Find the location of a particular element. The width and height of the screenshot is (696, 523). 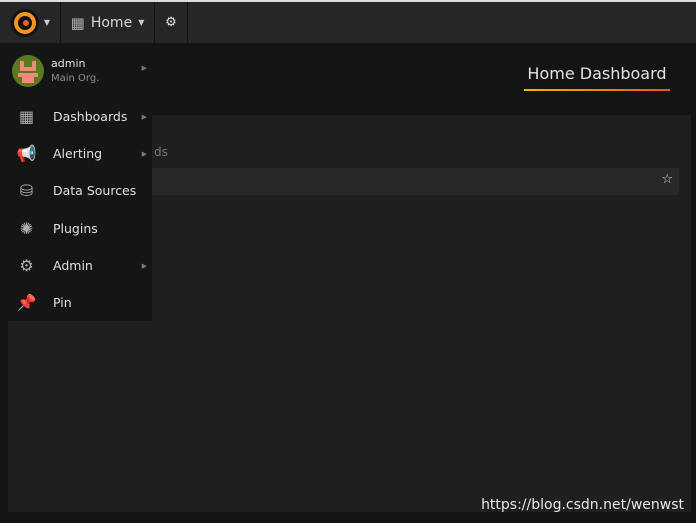

cogs-icon: ⚙ is located at coordinates (26, 265).